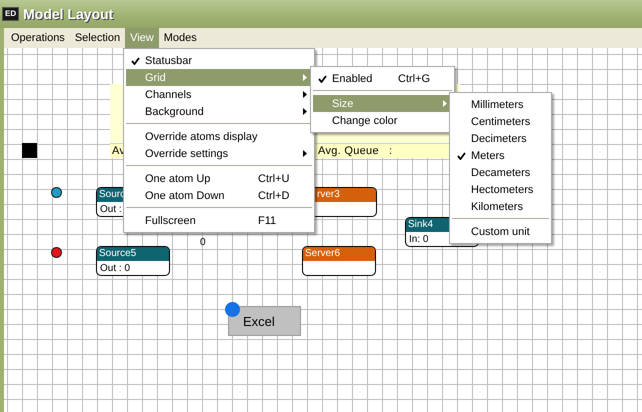  I want to click on shortcut-text: Ctrl+D, so click(274, 196).